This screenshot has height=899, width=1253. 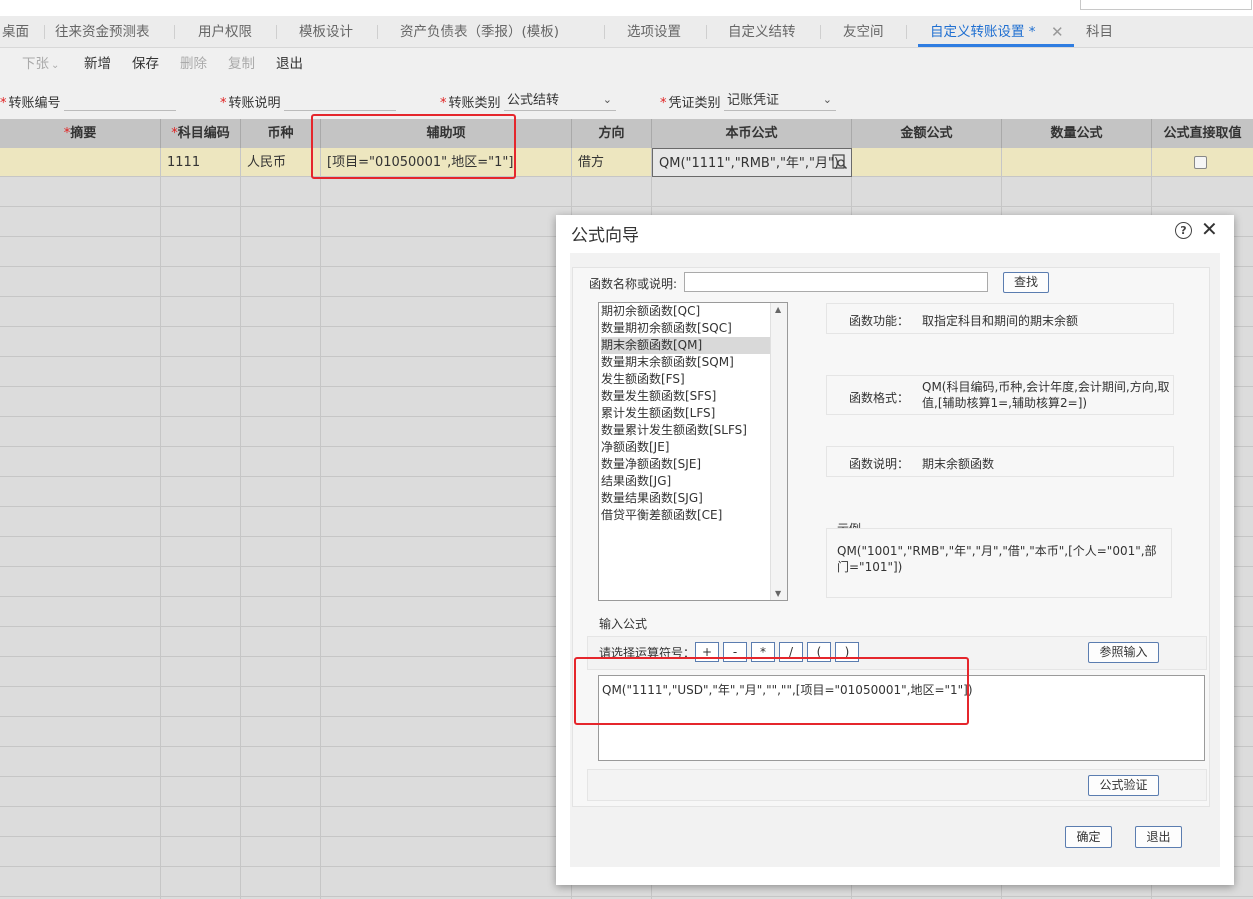 I want to click on cell-account-code: 1111, so click(x=201, y=162).